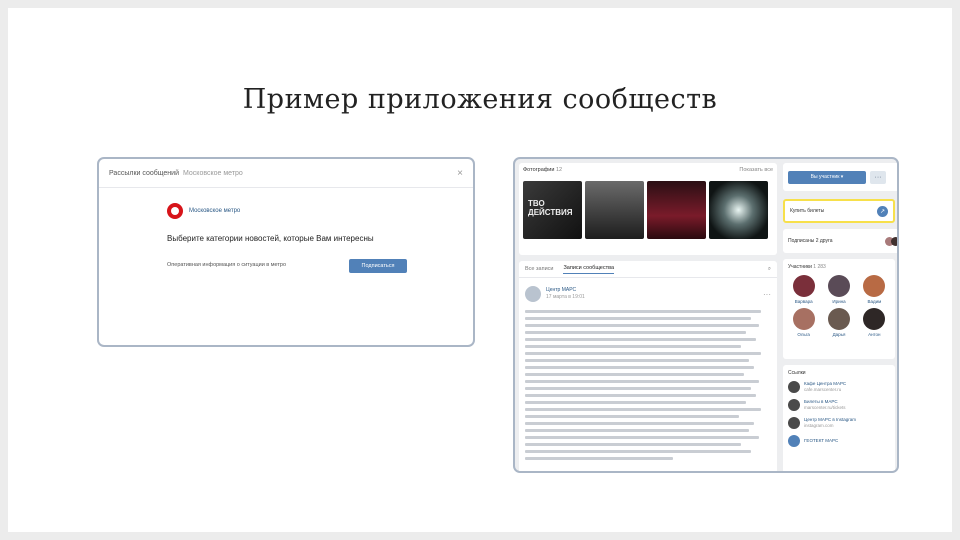 This screenshot has width=960, height=540. I want to click on member-item: Ирина, so click(838, 289).